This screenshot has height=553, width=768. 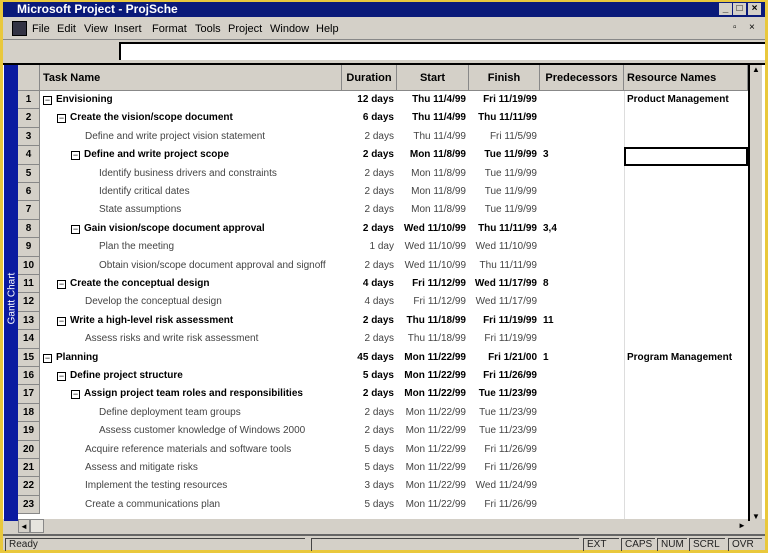 I want to click on row-number: 3, so click(x=29, y=137).